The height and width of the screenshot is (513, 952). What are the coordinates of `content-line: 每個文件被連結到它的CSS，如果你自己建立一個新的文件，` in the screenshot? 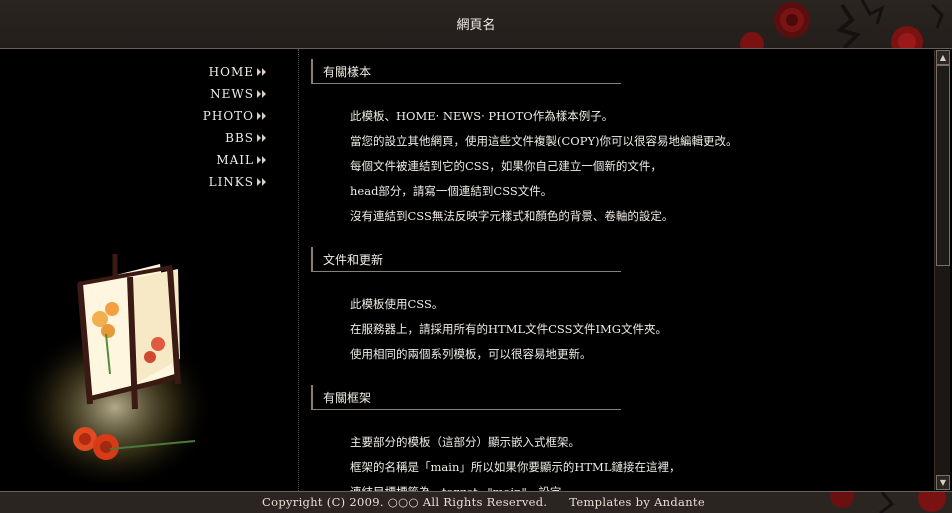 It's located at (506, 166).